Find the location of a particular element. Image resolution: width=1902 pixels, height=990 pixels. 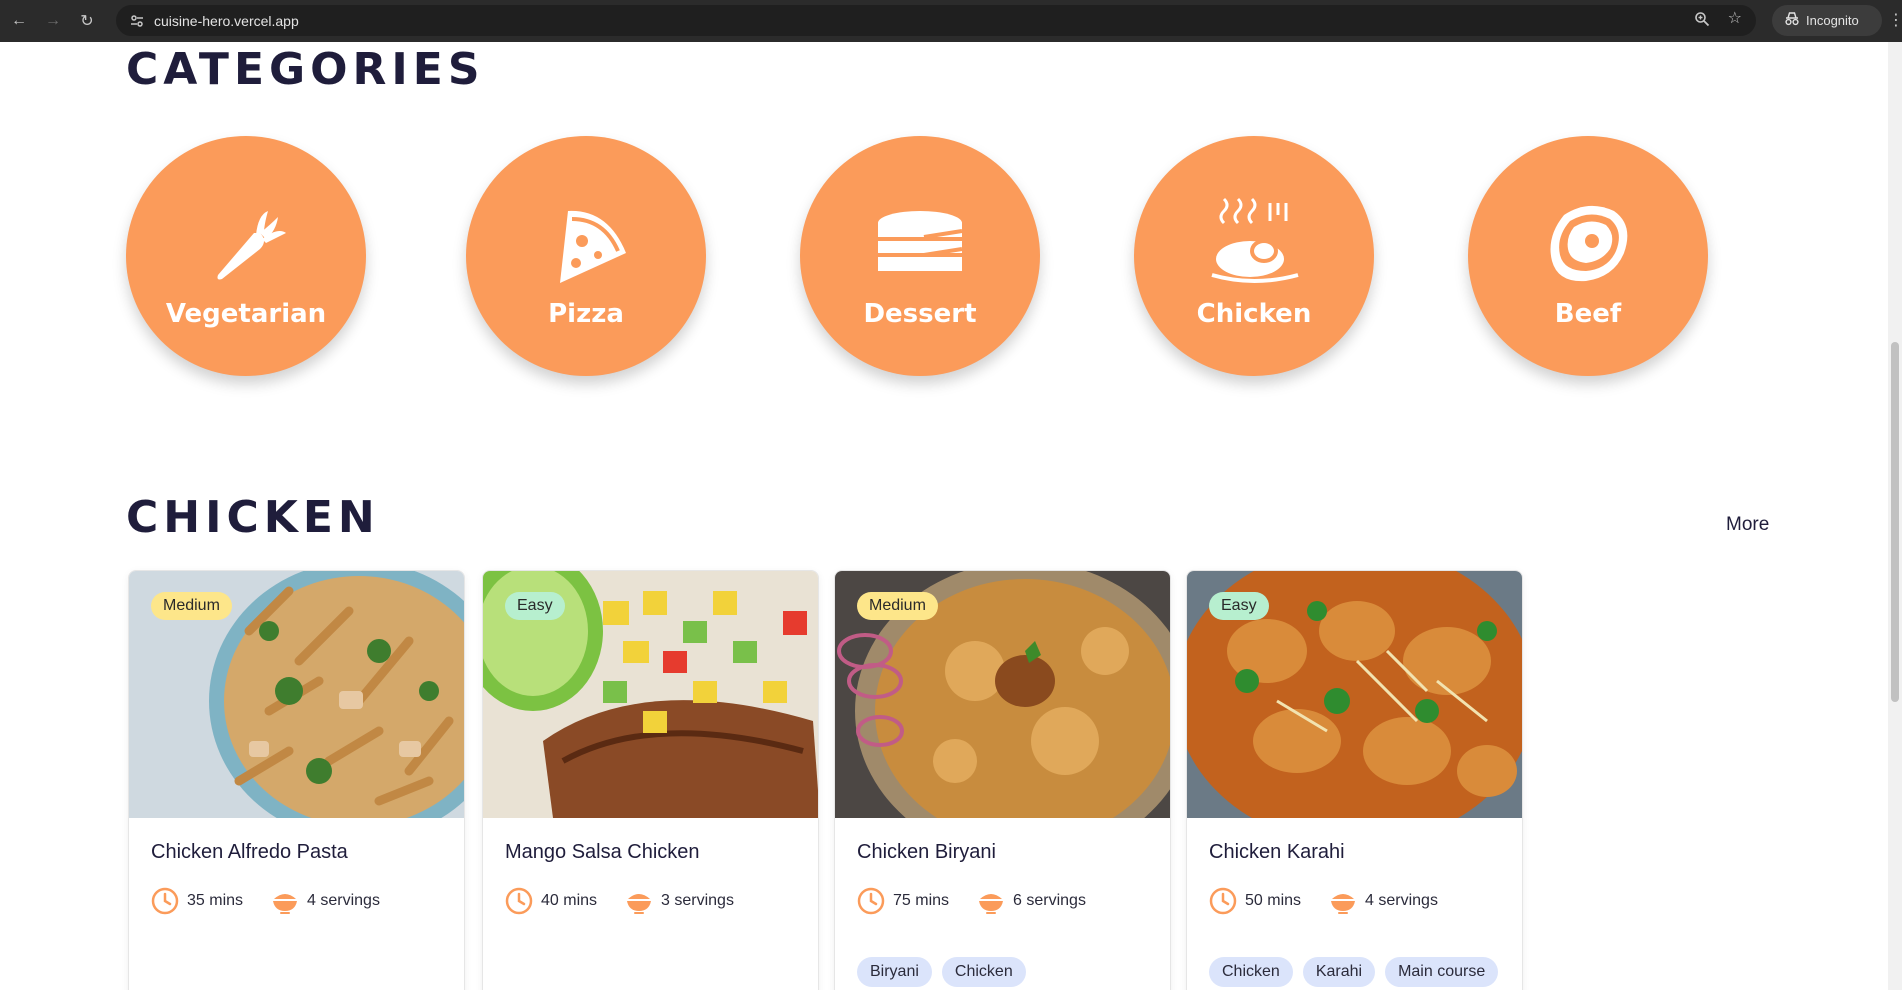

back-button: ← is located at coordinates (19, 21).